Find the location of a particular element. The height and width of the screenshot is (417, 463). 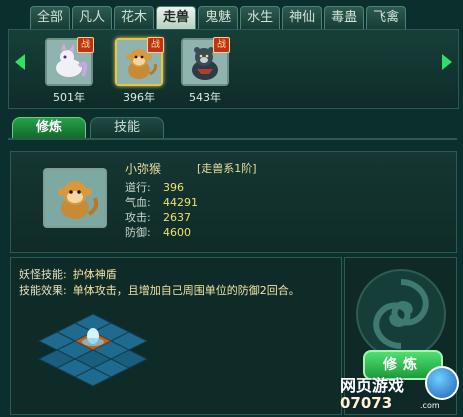

tab-mortal: 凡人 is located at coordinates (92, 17).